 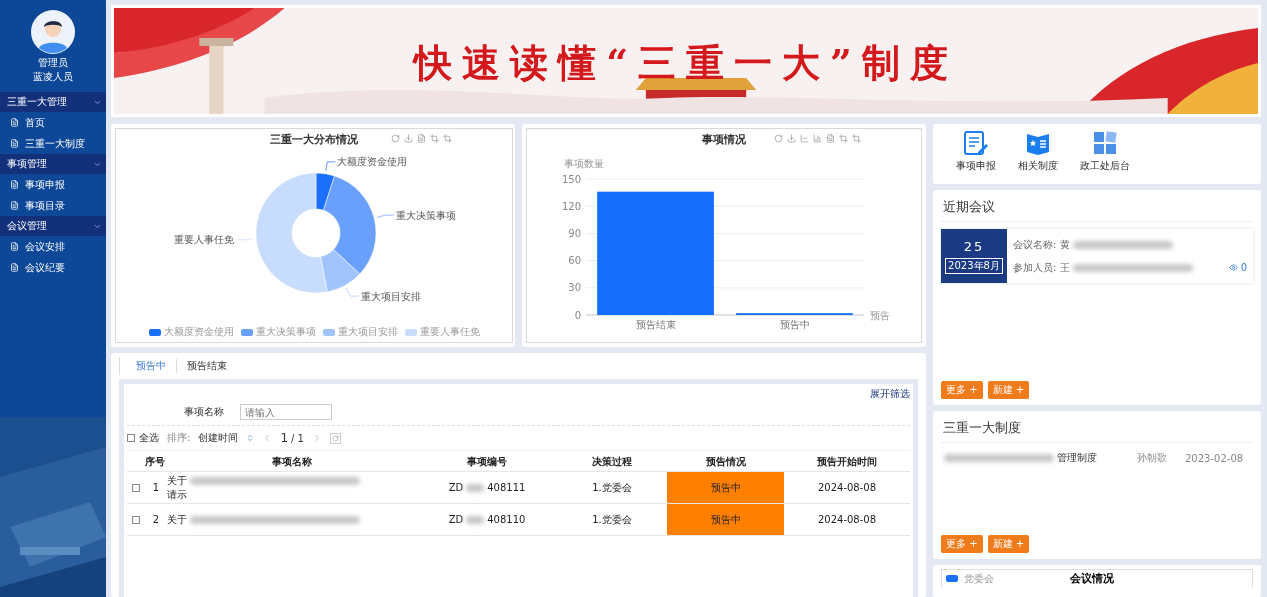 What do you see at coordinates (847, 461) in the screenshot?
I see `column-header: 预告开始时间` at bounding box center [847, 461].